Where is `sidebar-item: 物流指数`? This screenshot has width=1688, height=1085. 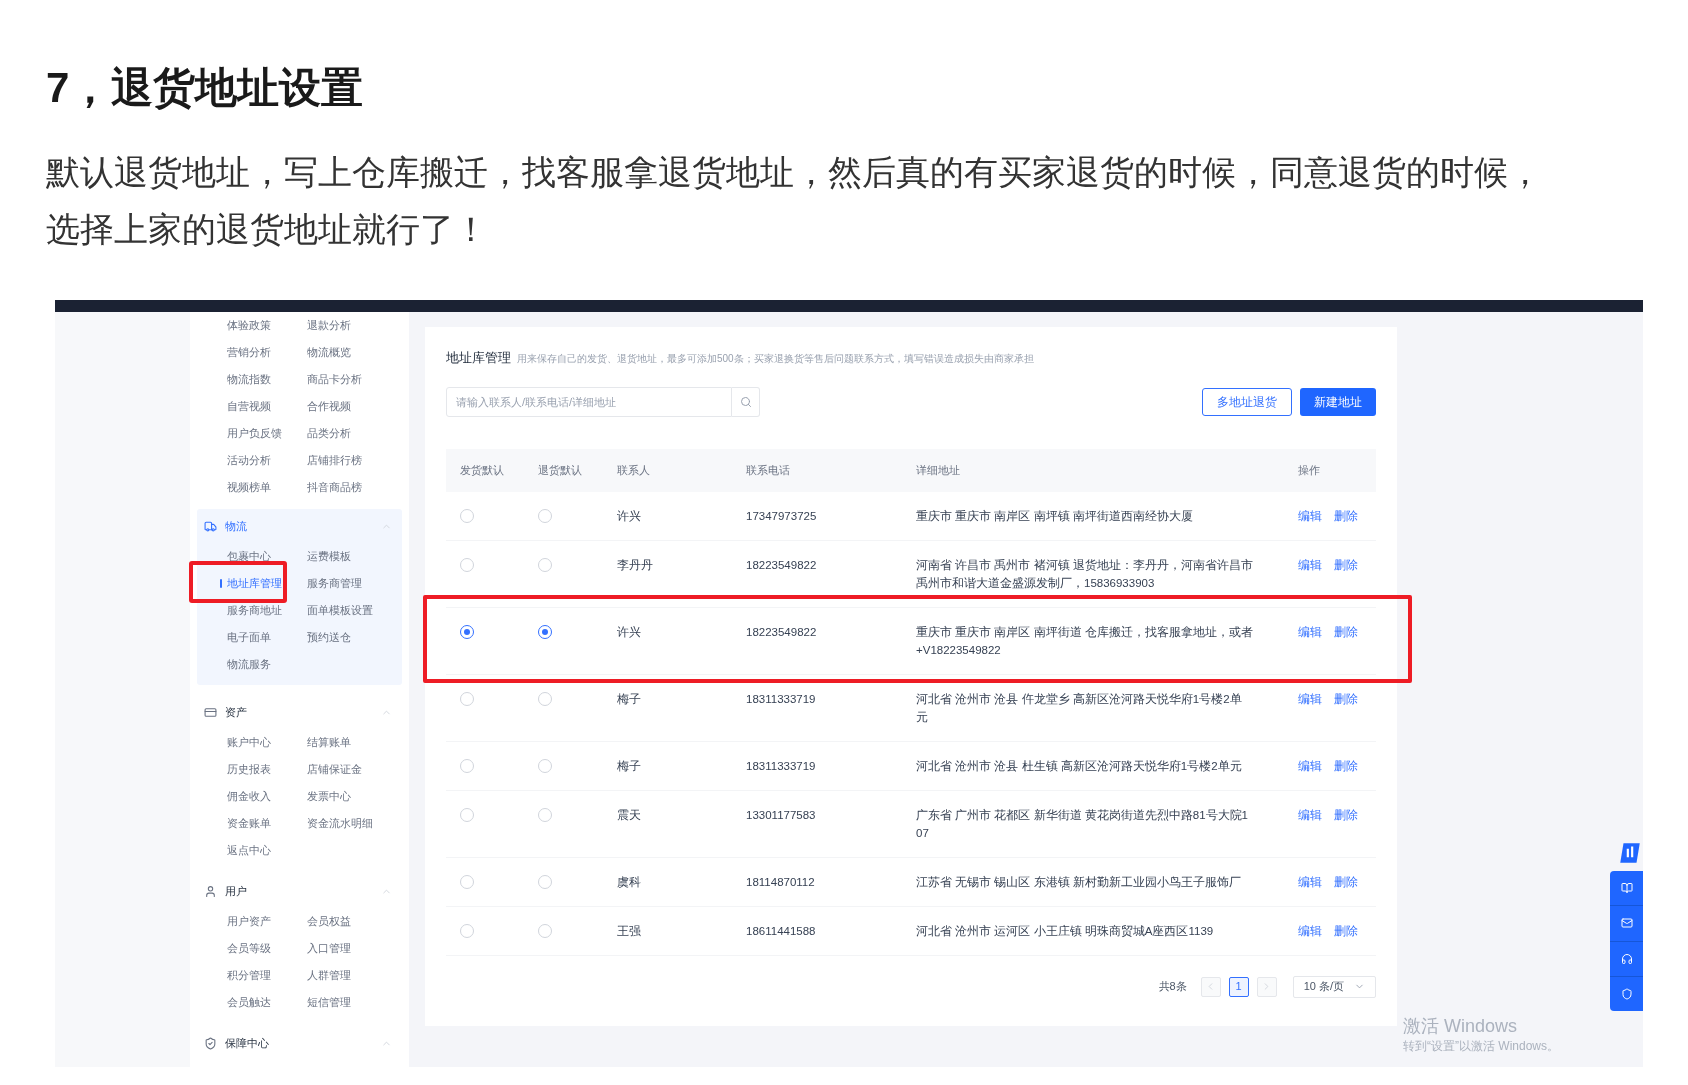
sidebar-item: 物流指数 is located at coordinates (249, 379).